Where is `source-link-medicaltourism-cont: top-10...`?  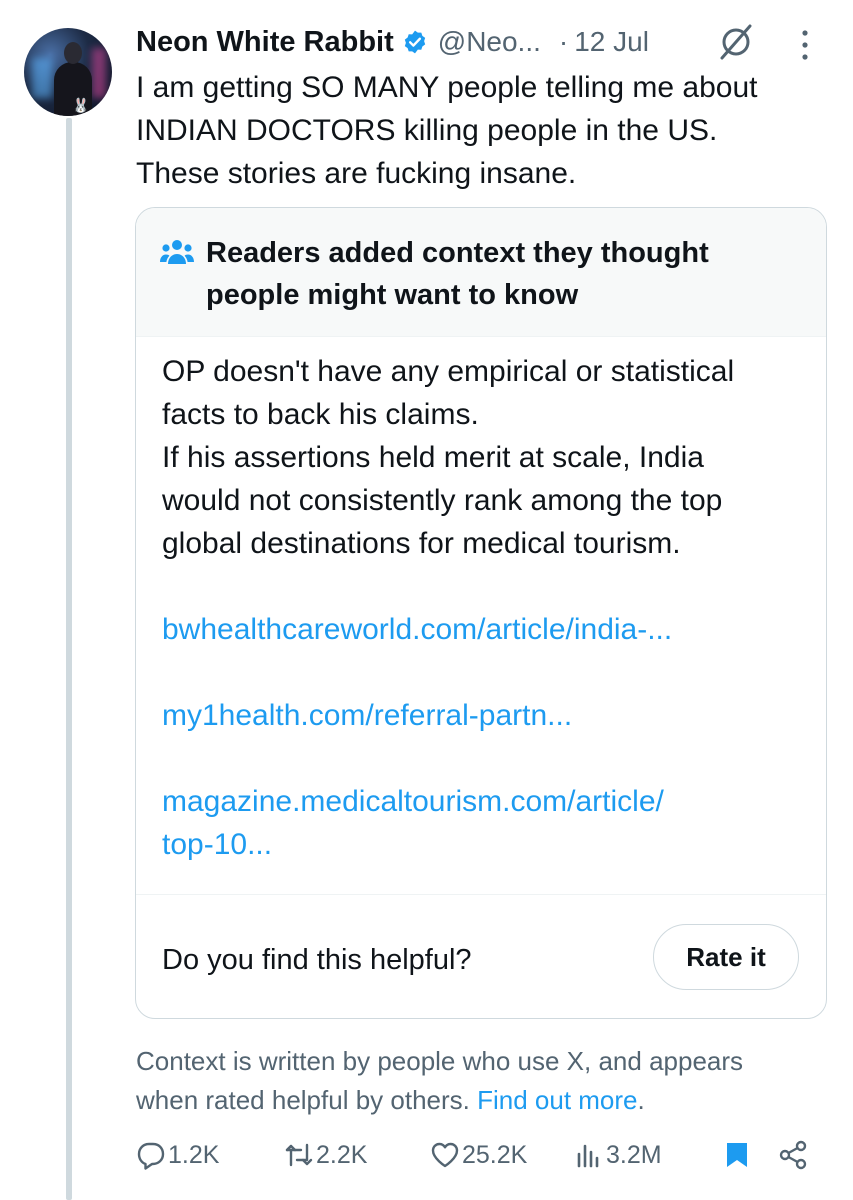
source-link-medicaltourism-cont: top-10... is located at coordinates (217, 844).